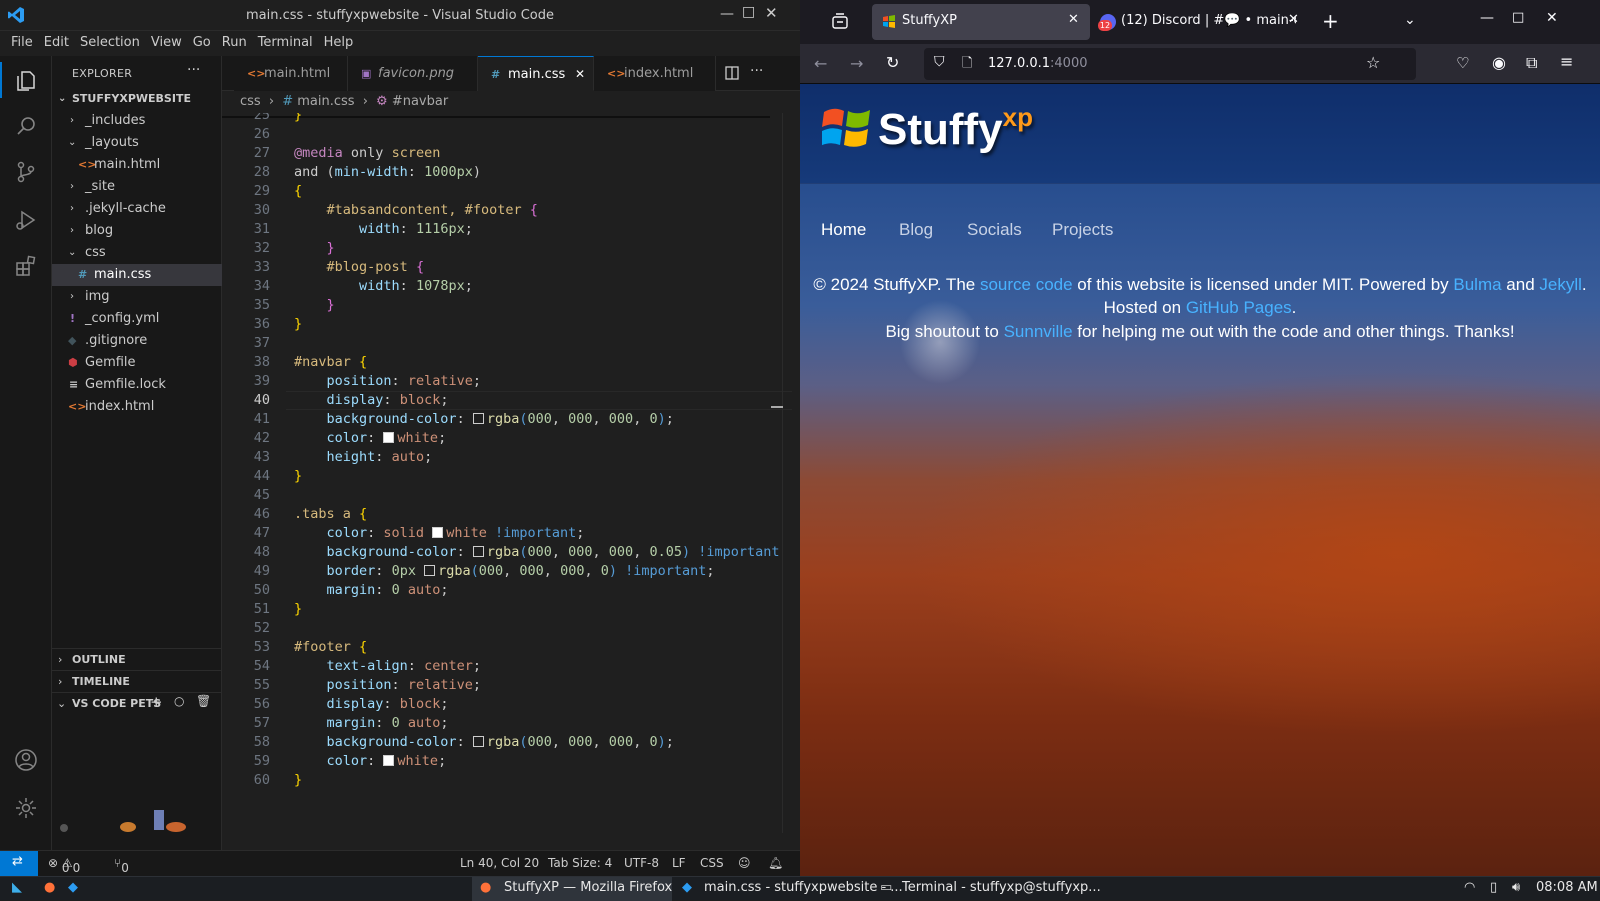 The image size is (1600, 901). What do you see at coordinates (26, 80) in the screenshot?
I see `explorer-icon` at bounding box center [26, 80].